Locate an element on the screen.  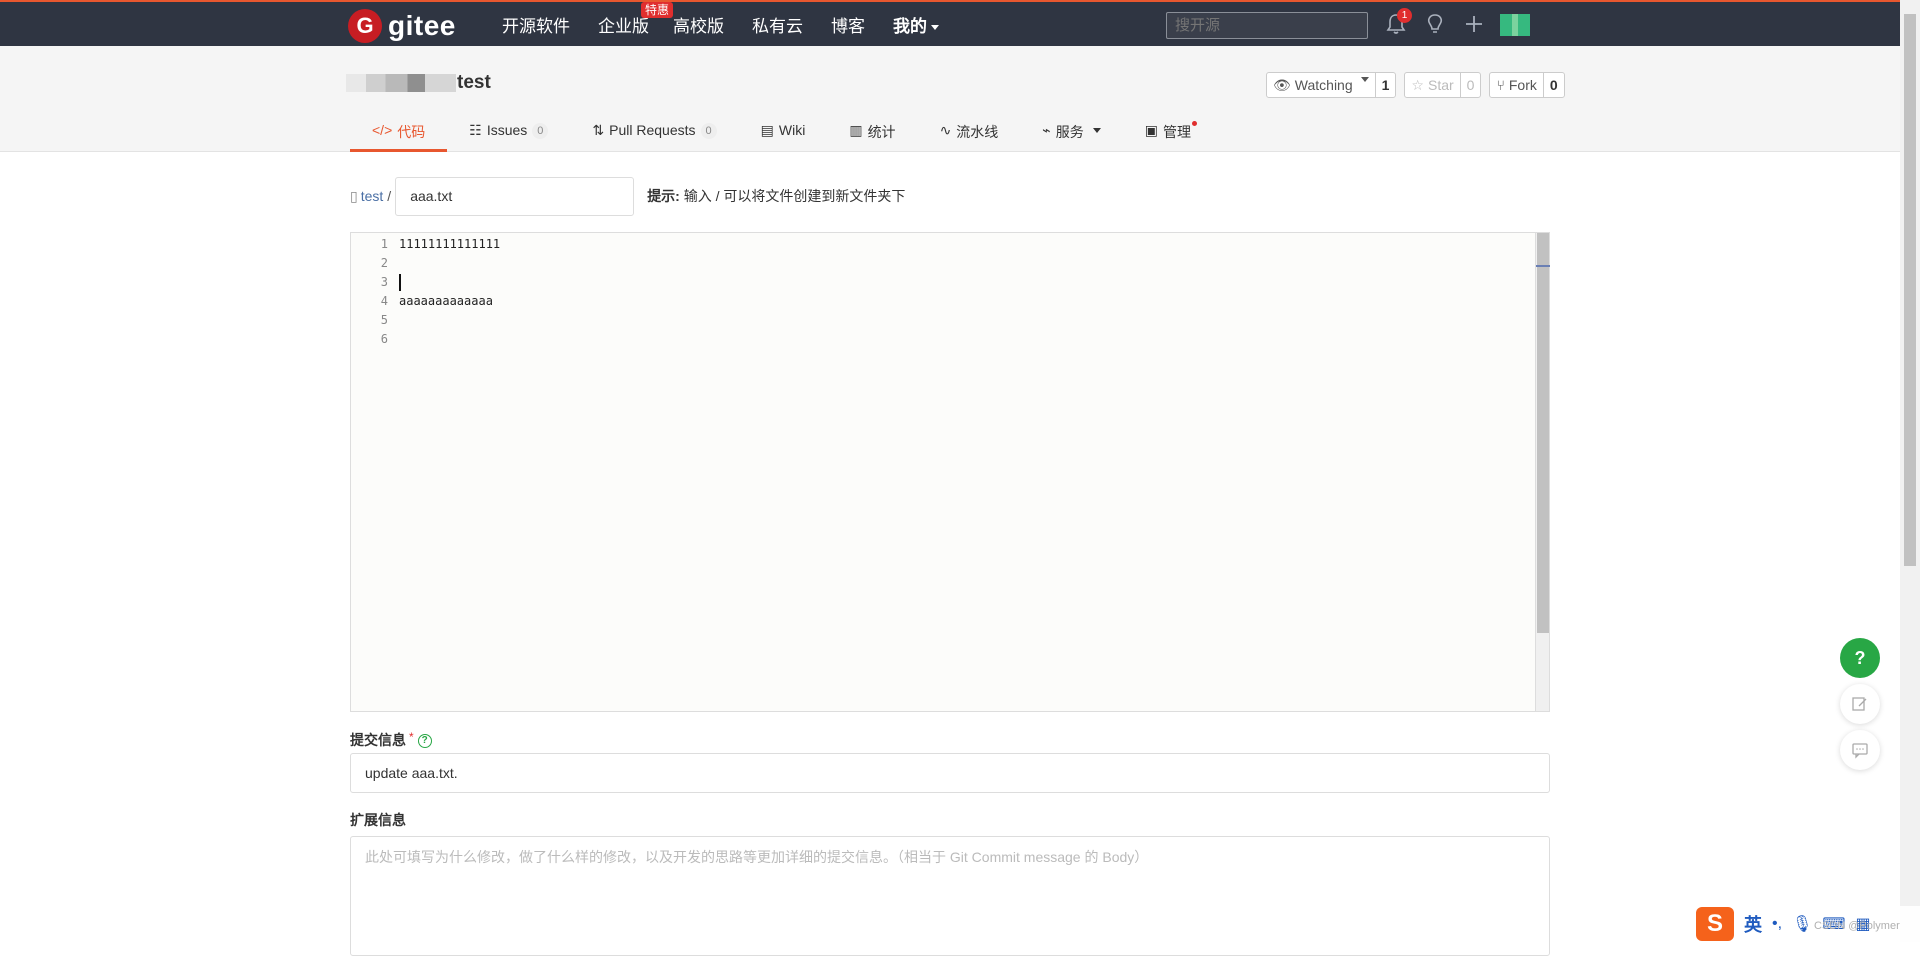
gitee-logo: G gitee is located at coordinates (402, 26).